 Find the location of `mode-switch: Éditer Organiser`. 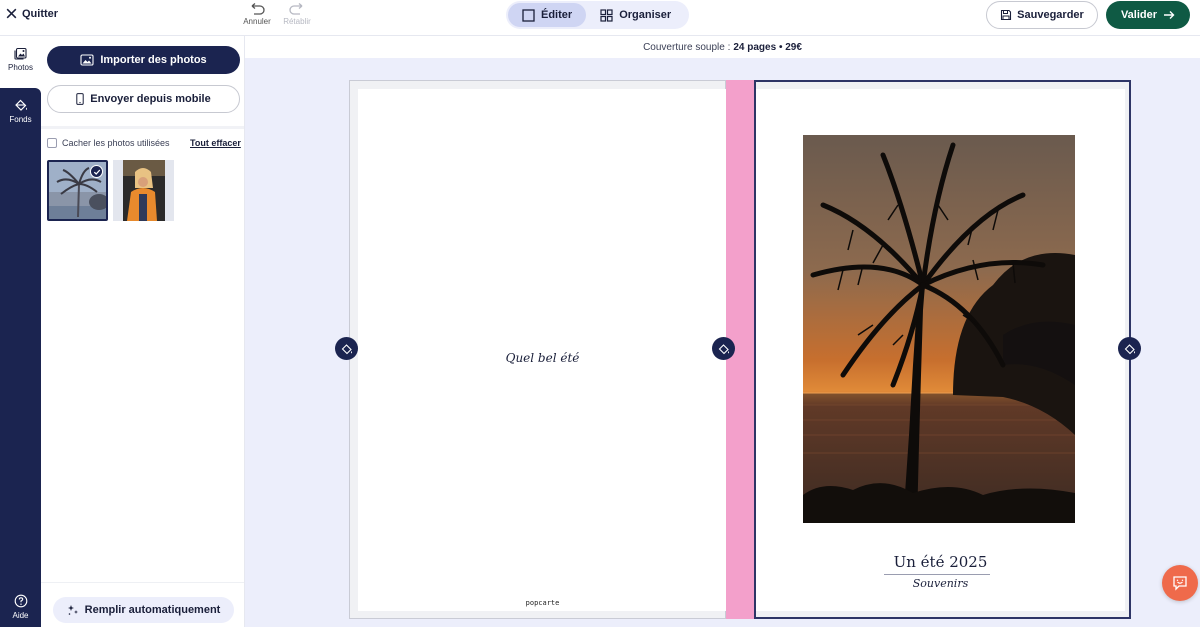

mode-switch: Éditer Organiser is located at coordinates (597, 15).